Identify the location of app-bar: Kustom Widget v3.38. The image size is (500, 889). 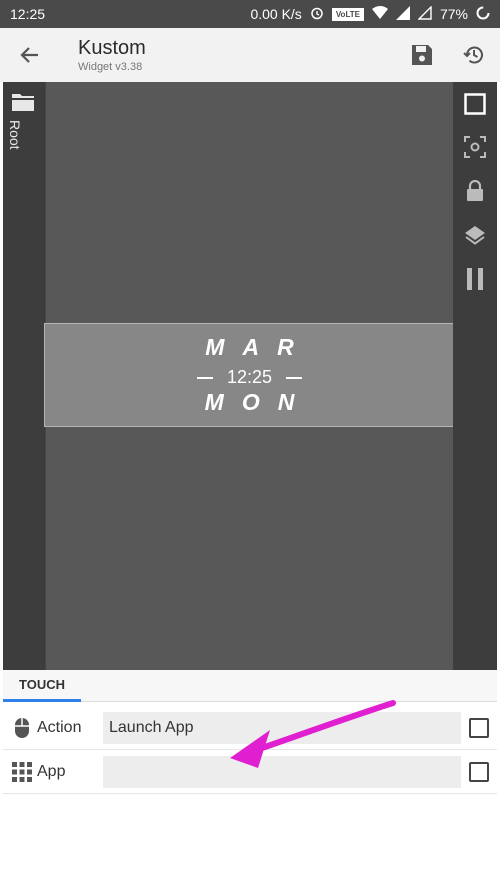
(250, 55).